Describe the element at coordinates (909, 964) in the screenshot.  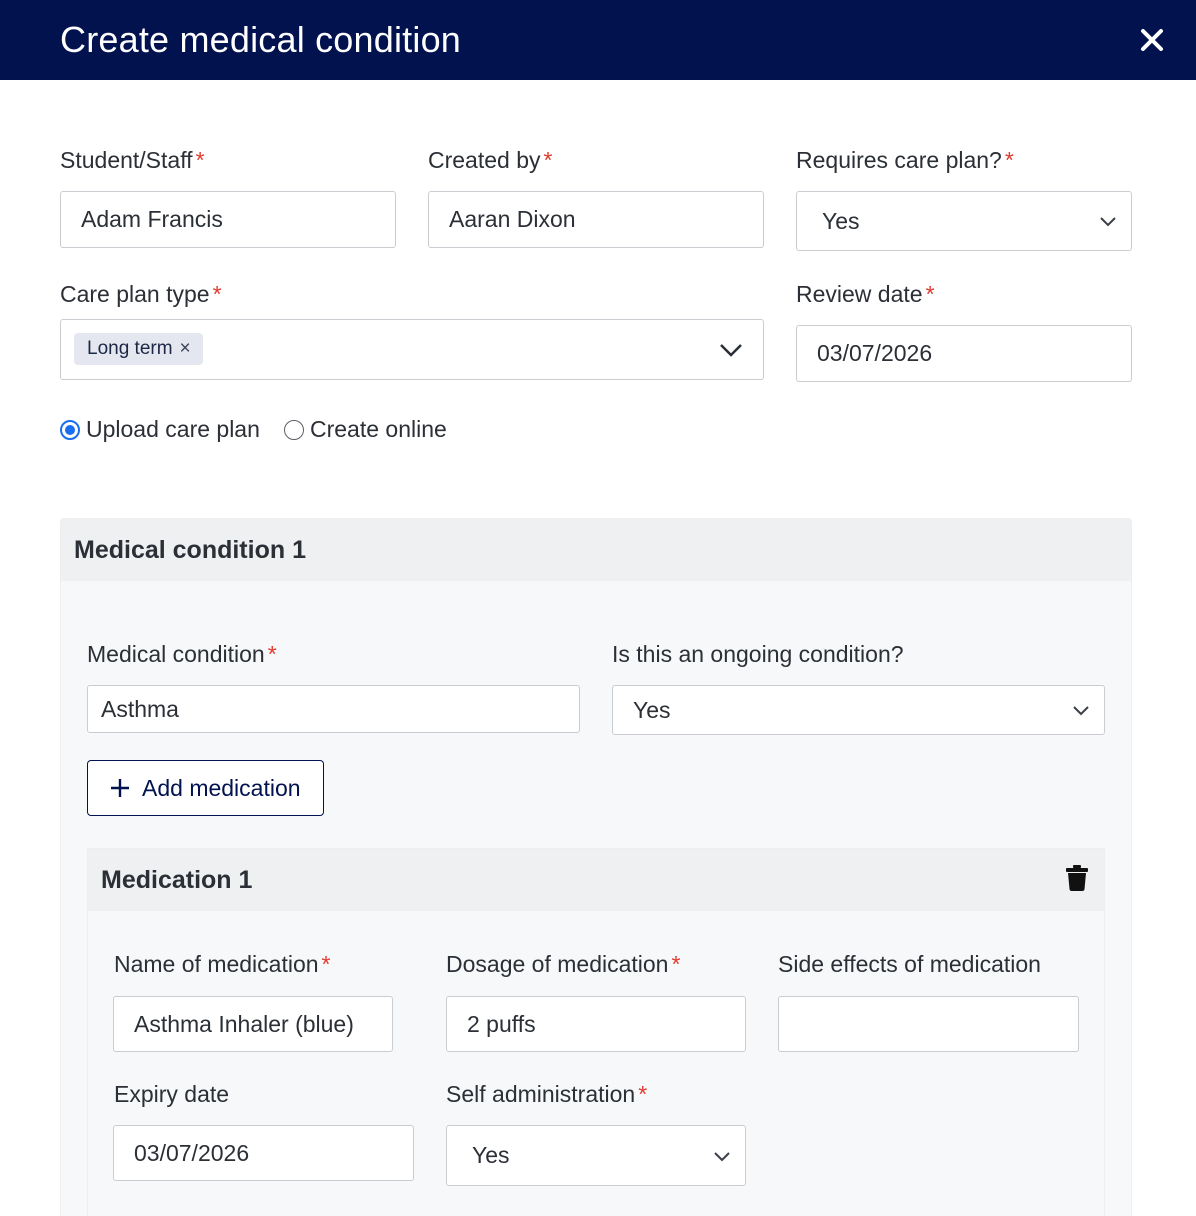
I see `side-effects-label: Side effects of medication` at that location.